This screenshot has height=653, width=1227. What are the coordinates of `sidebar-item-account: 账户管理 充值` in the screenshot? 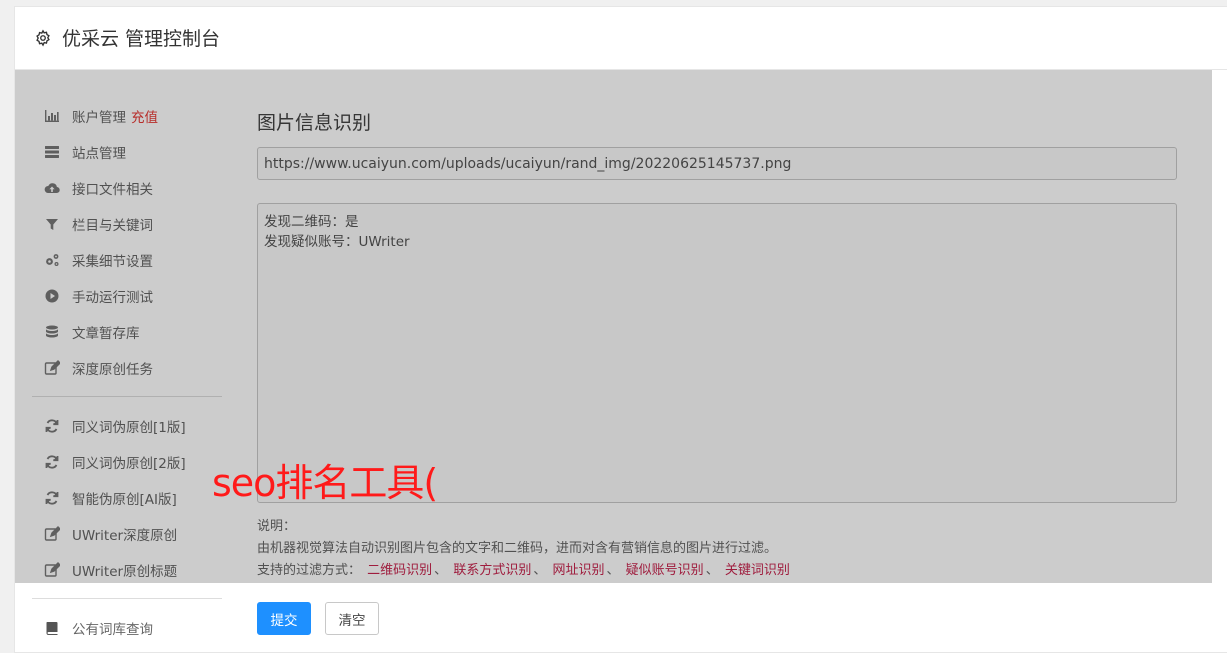 It's located at (127, 116).